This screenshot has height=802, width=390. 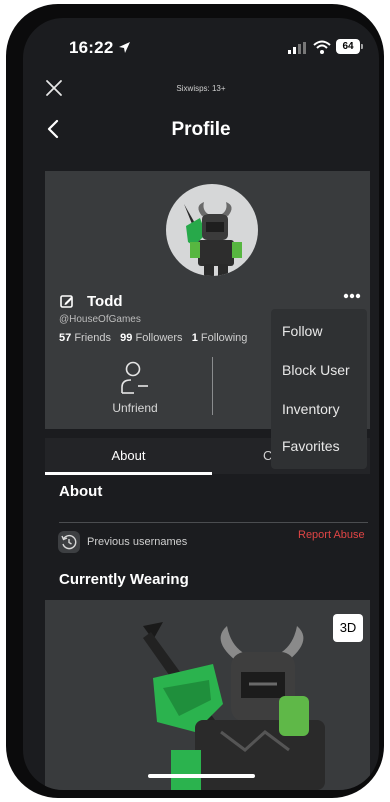 I want to click on card-divider, so click(x=212, y=386).